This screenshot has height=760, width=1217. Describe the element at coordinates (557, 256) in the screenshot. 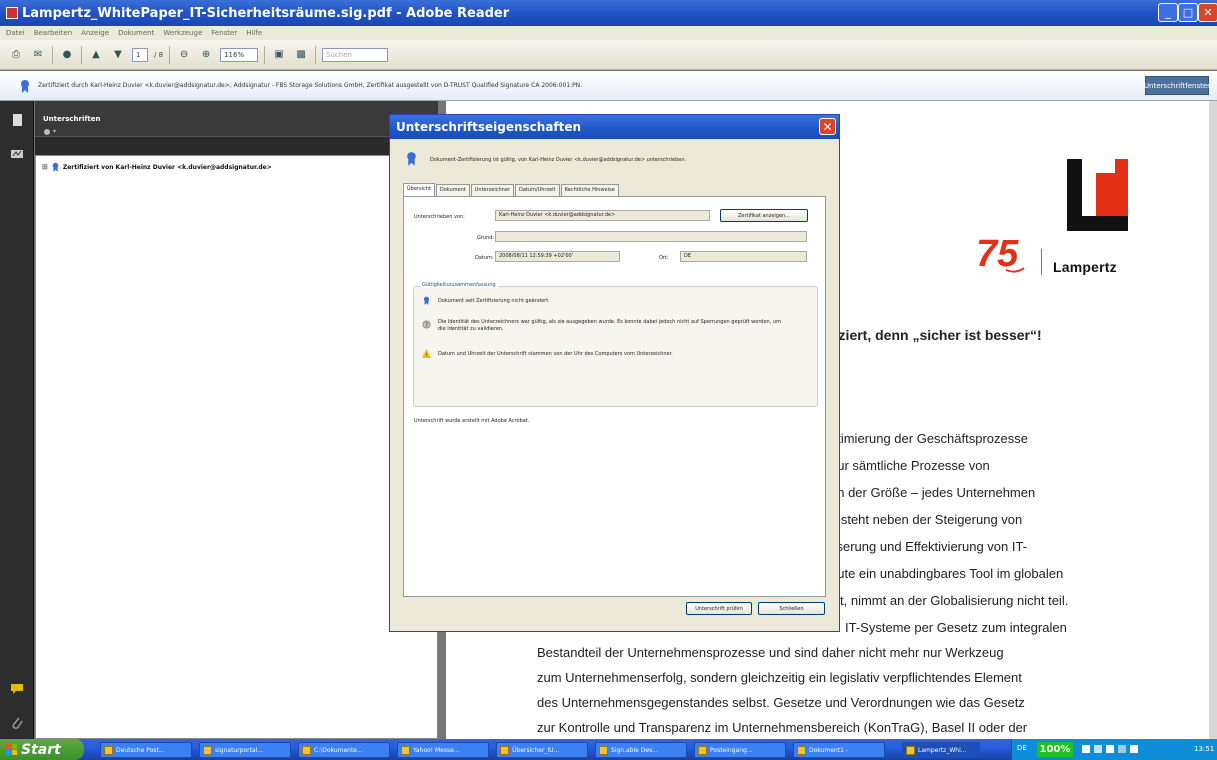

I see `date-field: 2008/08/11 12:59:39 +02'00'` at that location.